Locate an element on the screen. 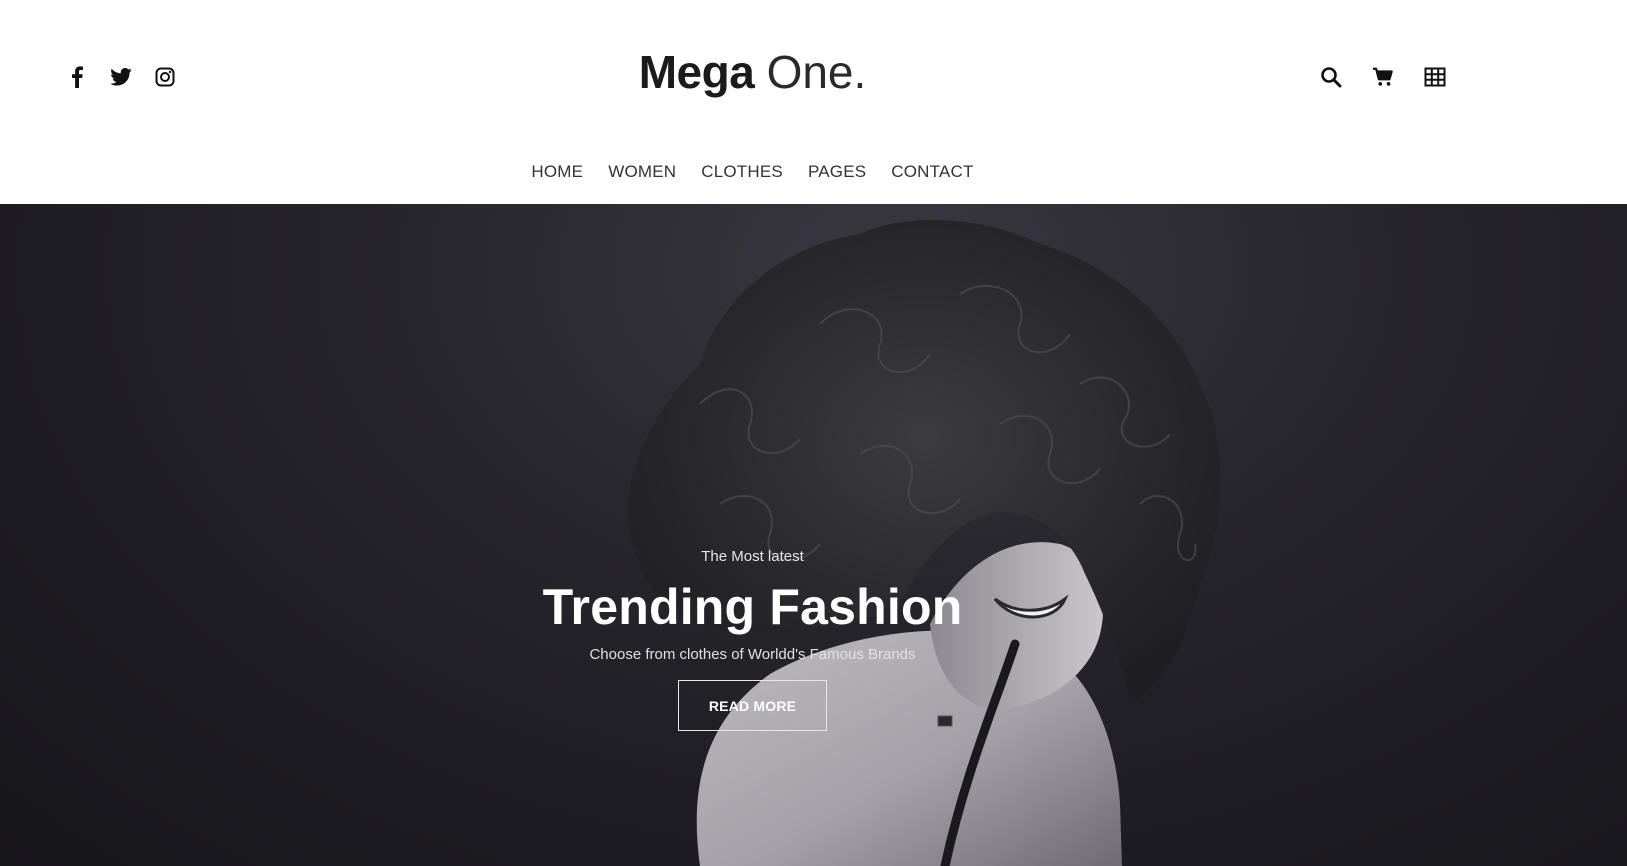 This screenshot has height=866, width=1627. hero-kicker: The Most latest is located at coordinates (752, 556).